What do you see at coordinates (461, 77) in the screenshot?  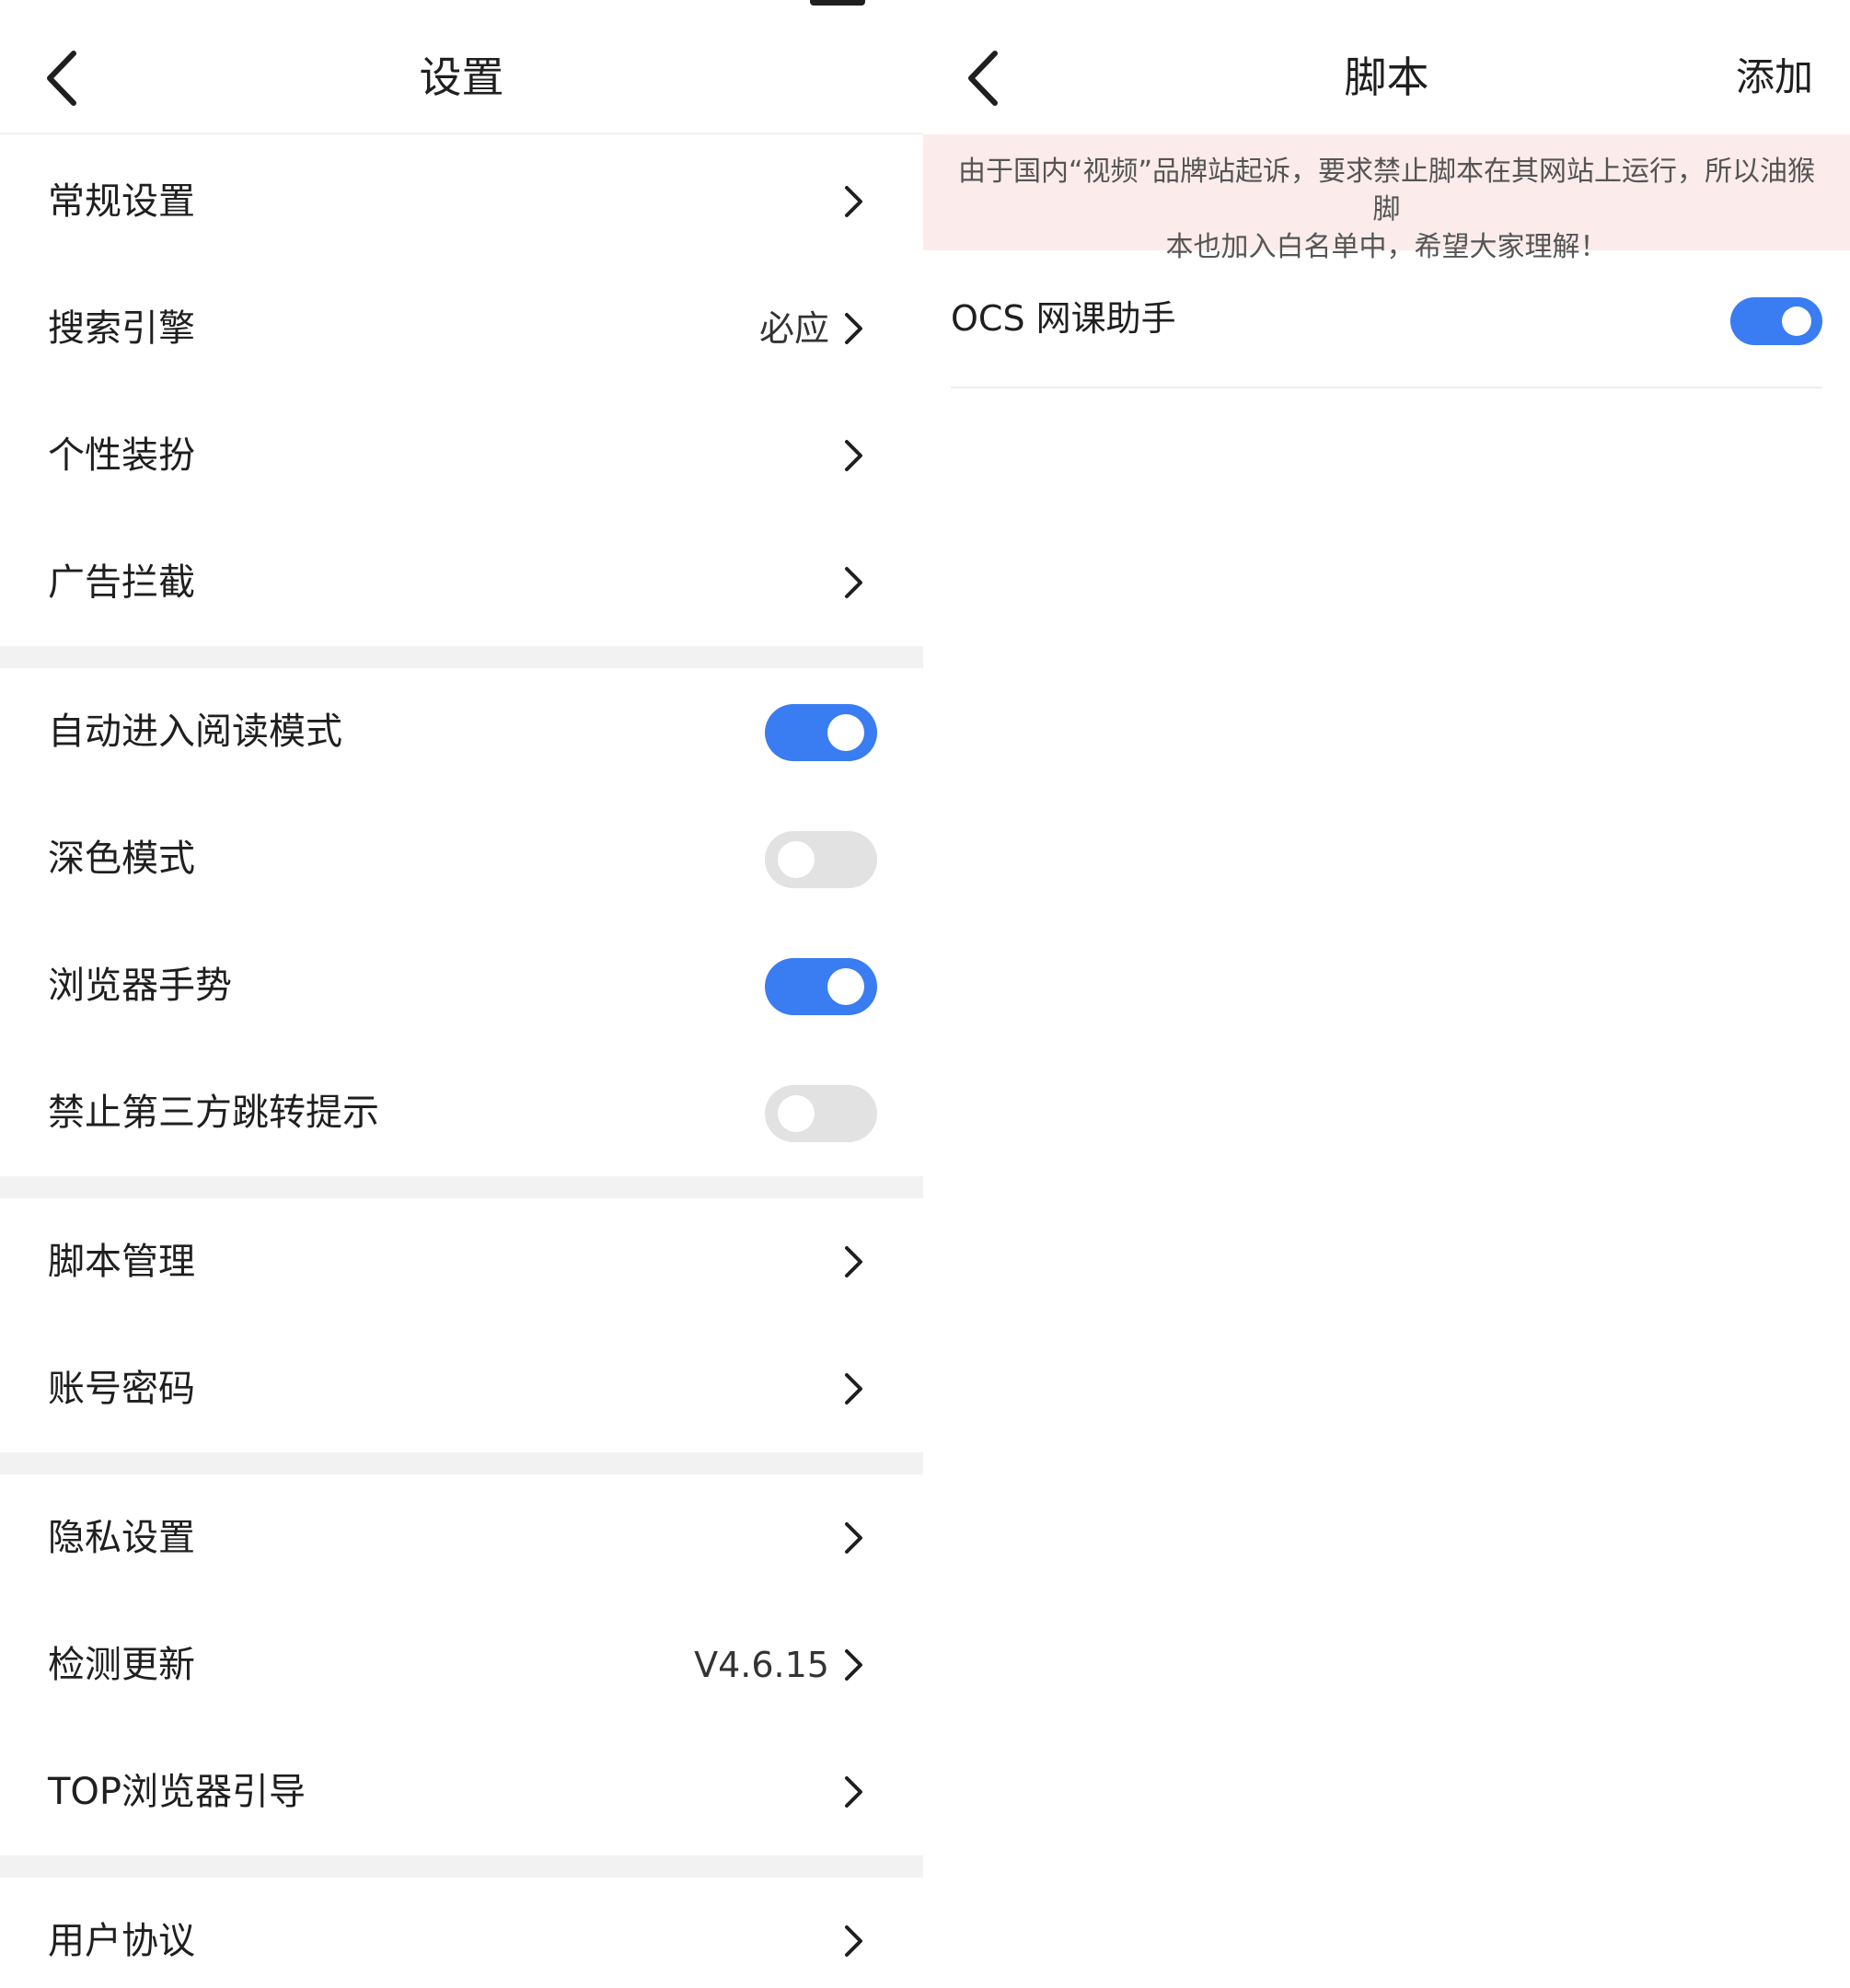 I see `page-title: 设置` at bounding box center [461, 77].